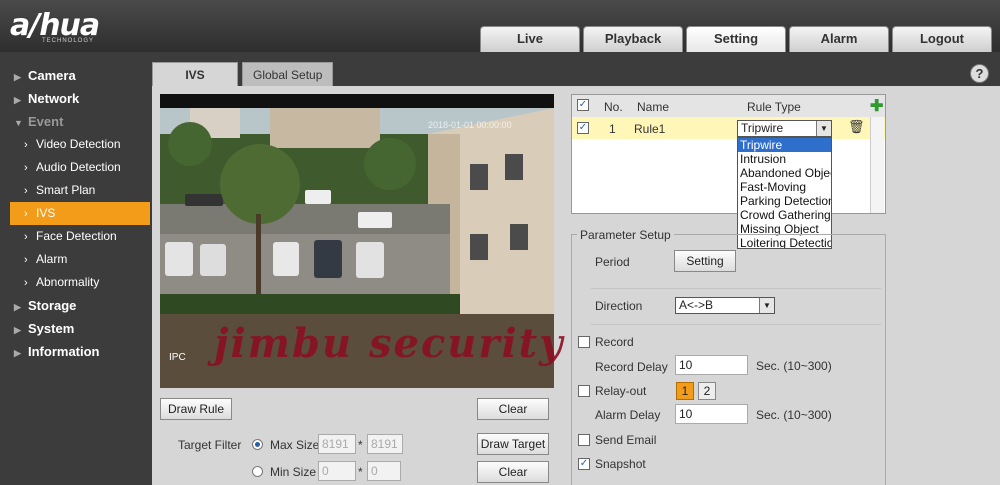 This screenshot has height=485, width=1000. What do you see at coordinates (64, 351) in the screenshot?
I see `sidebar-item-label: Information` at bounding box center [64, 351].